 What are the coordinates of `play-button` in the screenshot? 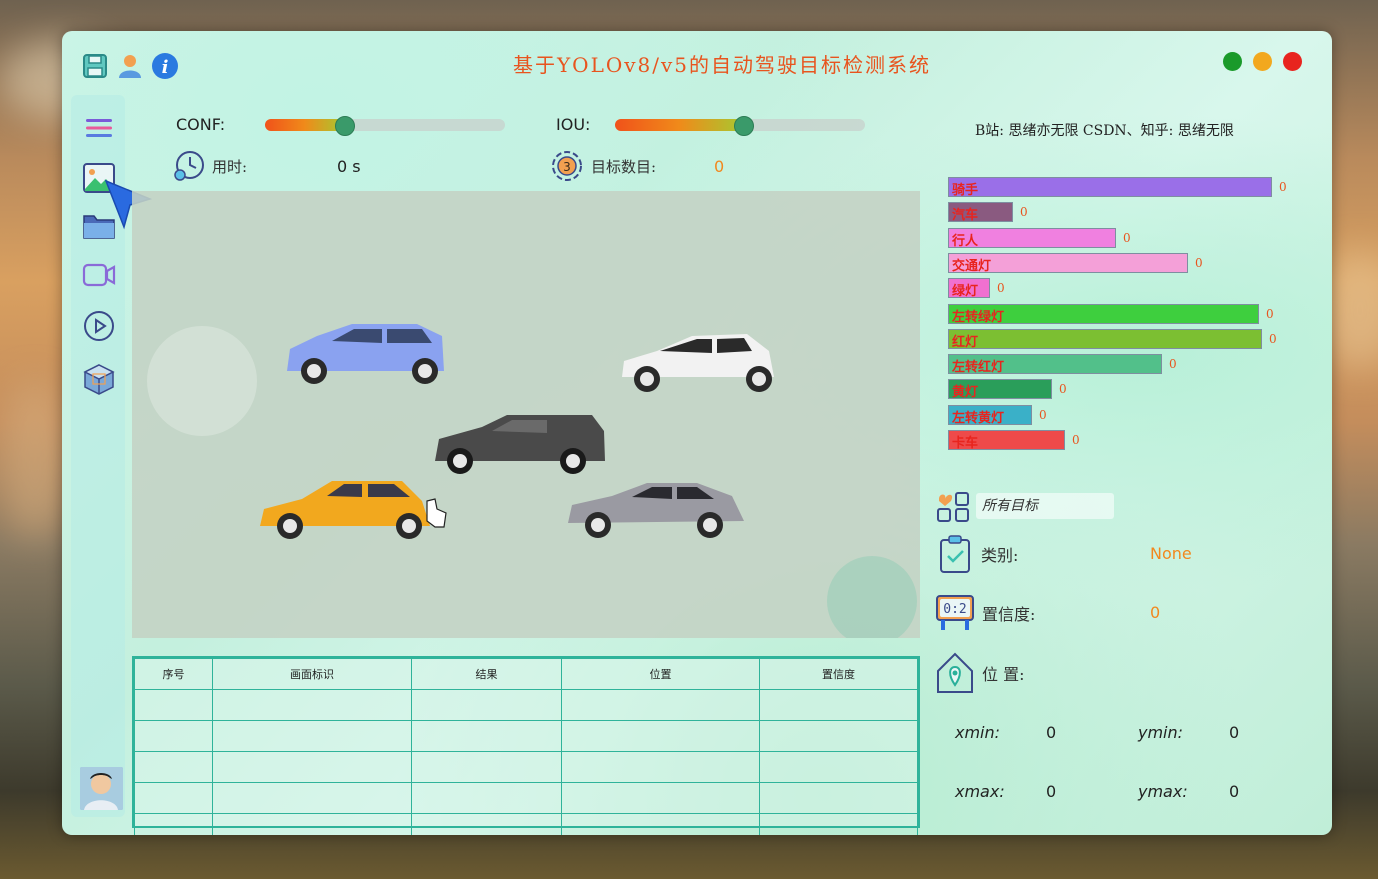 It's located at (99, 326).